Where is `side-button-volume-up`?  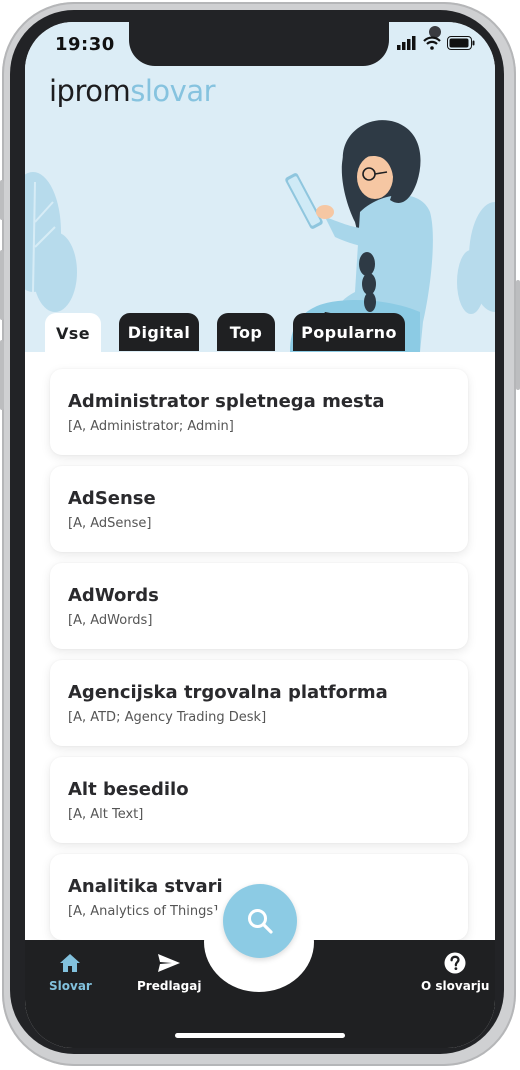 side-button-volume-up is located at coordinates (2, 285).